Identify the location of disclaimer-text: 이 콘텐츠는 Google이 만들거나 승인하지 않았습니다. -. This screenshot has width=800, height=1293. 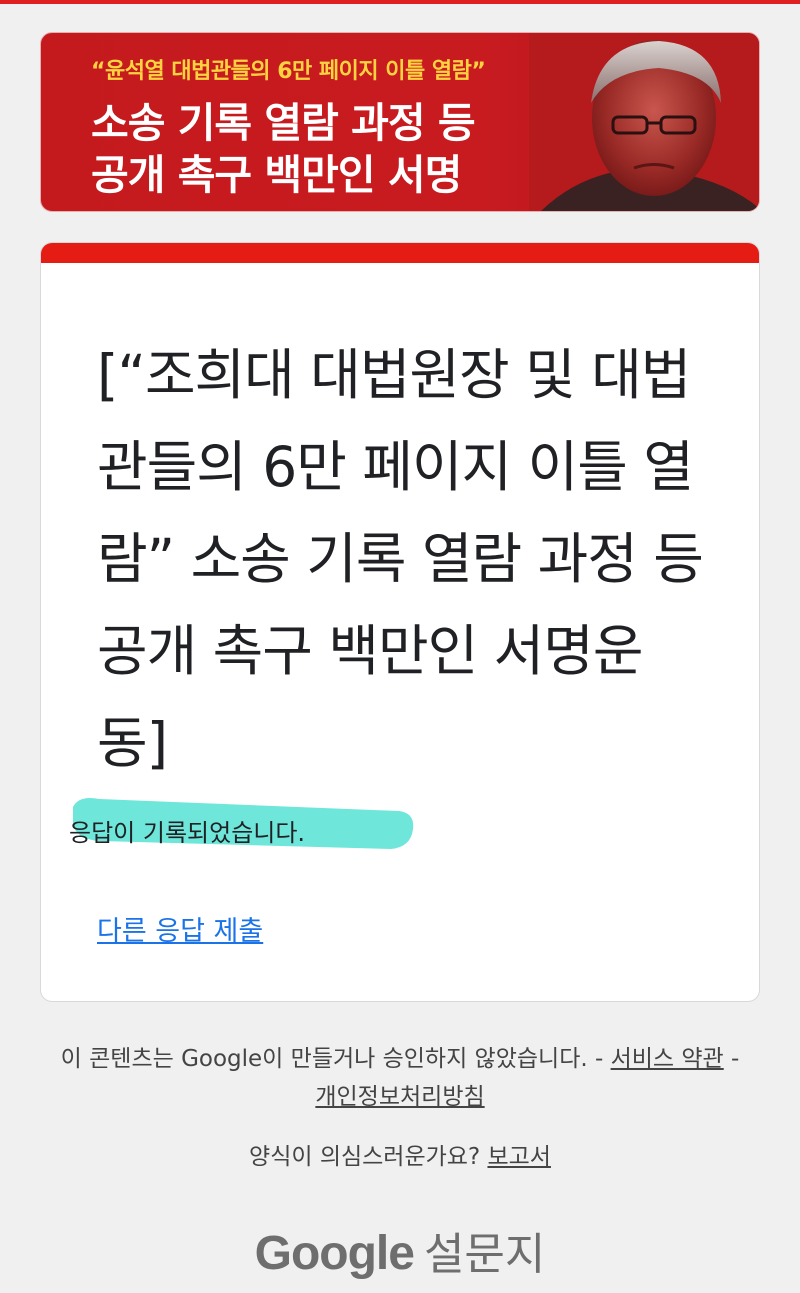
(335, 1059).